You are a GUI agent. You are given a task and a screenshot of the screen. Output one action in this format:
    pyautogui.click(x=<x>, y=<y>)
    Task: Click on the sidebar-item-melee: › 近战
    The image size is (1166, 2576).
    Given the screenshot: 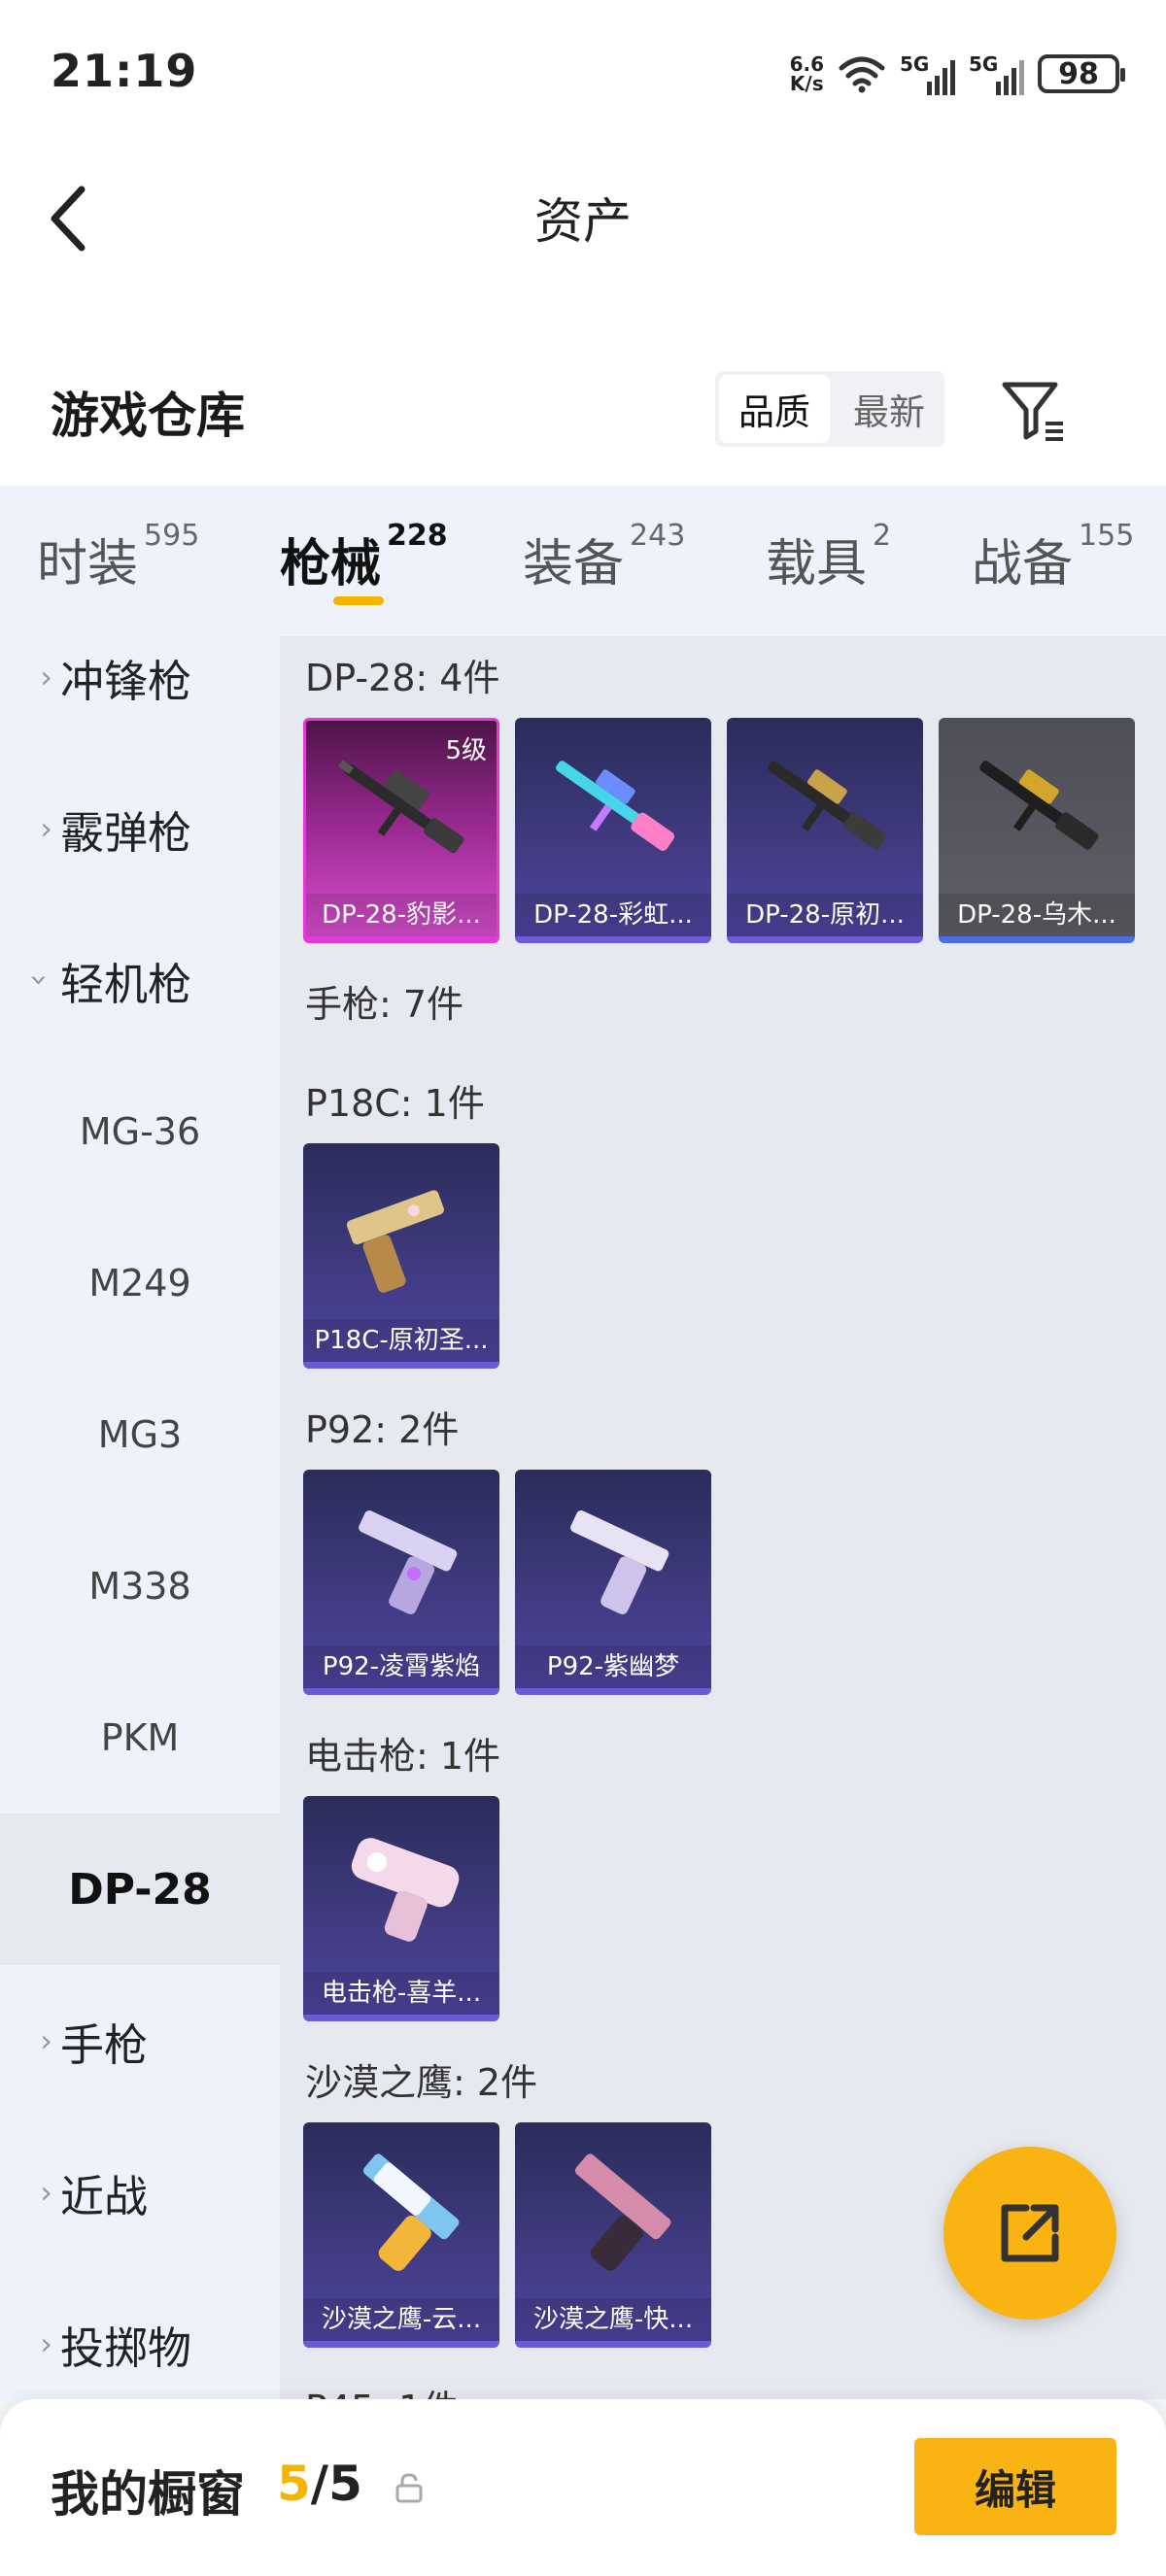 What is the action you would take?
    pyautogui.click(x=140, y=2192)
    